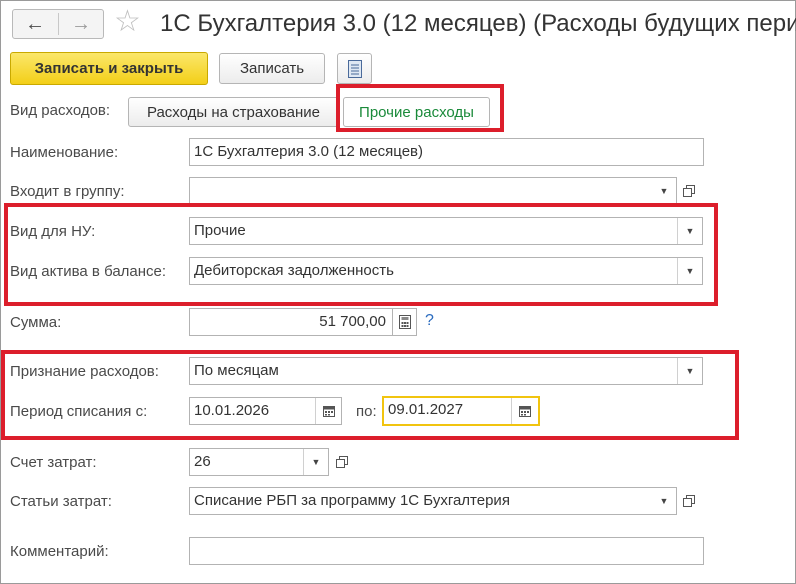  What do you see at coordinates (446, 271) in the screenshot?
I see `asset-type-field: Дебиторская задолженность ▼` at bounding box center [446, 271].